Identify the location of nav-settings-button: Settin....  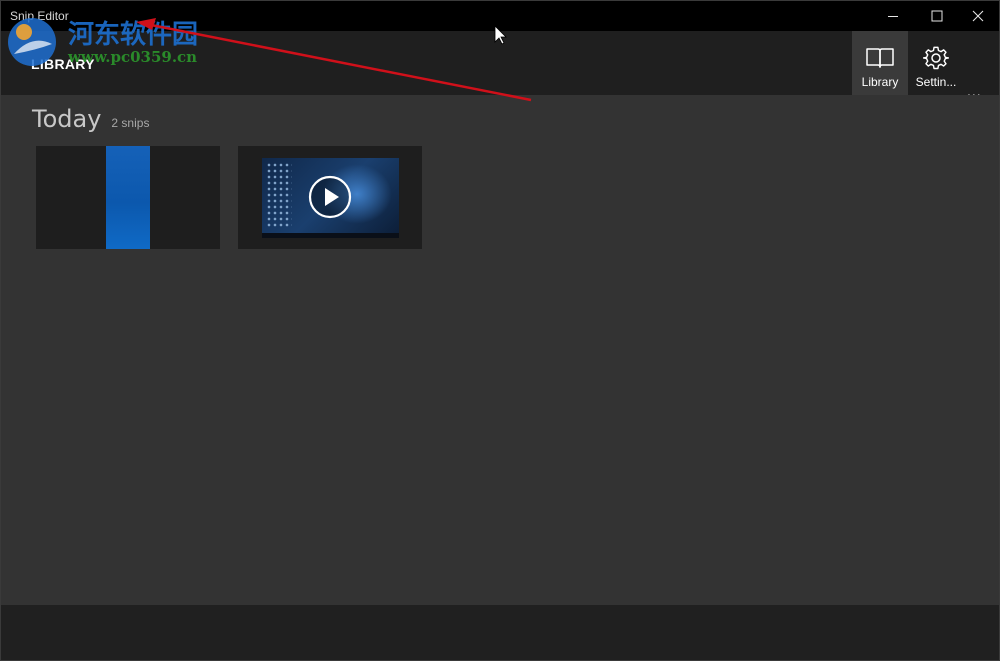
(936, 63).